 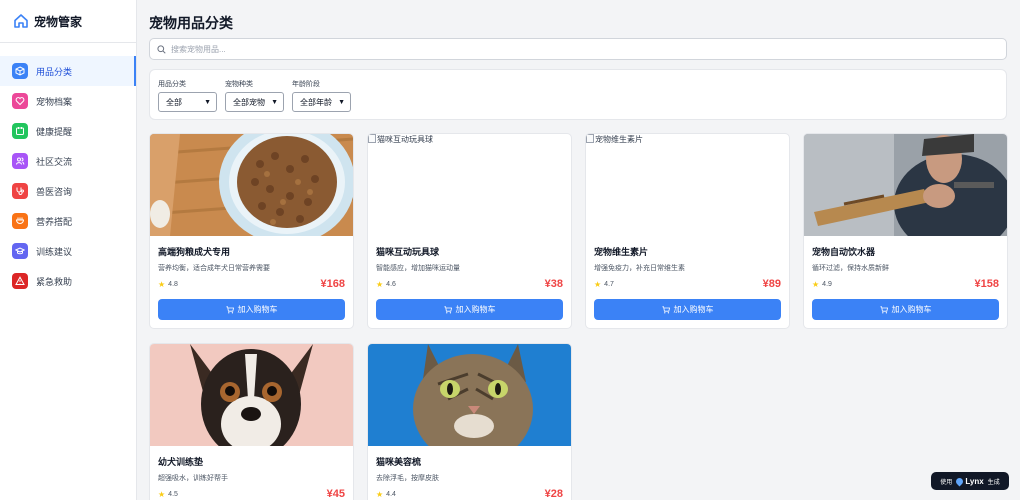 I want to click on filter-category: 用品分类 全部 ▼, so click(x=187, y=95).